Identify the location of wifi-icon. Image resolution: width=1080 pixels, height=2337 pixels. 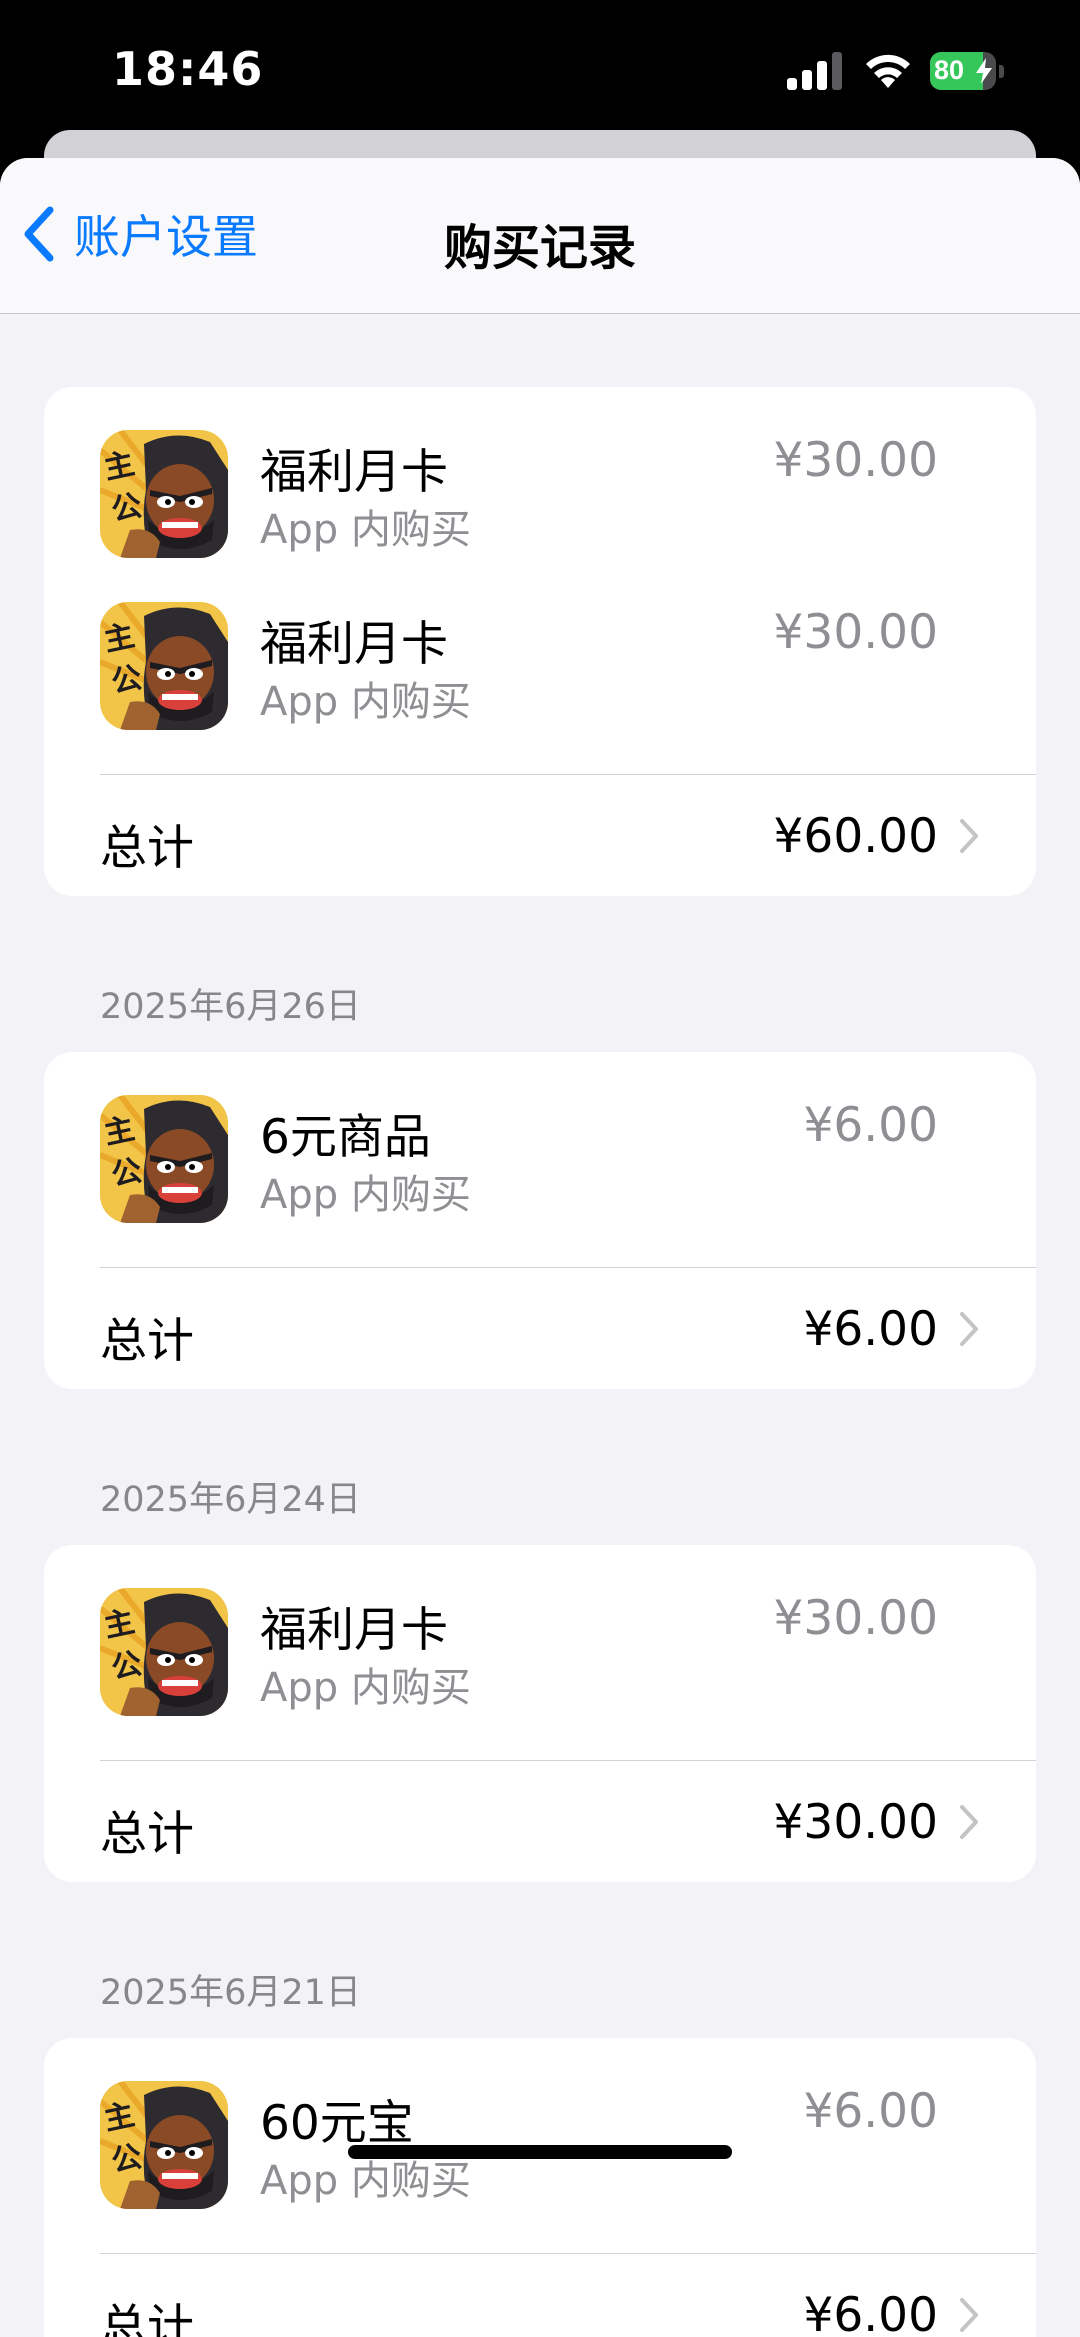
(888, 71).